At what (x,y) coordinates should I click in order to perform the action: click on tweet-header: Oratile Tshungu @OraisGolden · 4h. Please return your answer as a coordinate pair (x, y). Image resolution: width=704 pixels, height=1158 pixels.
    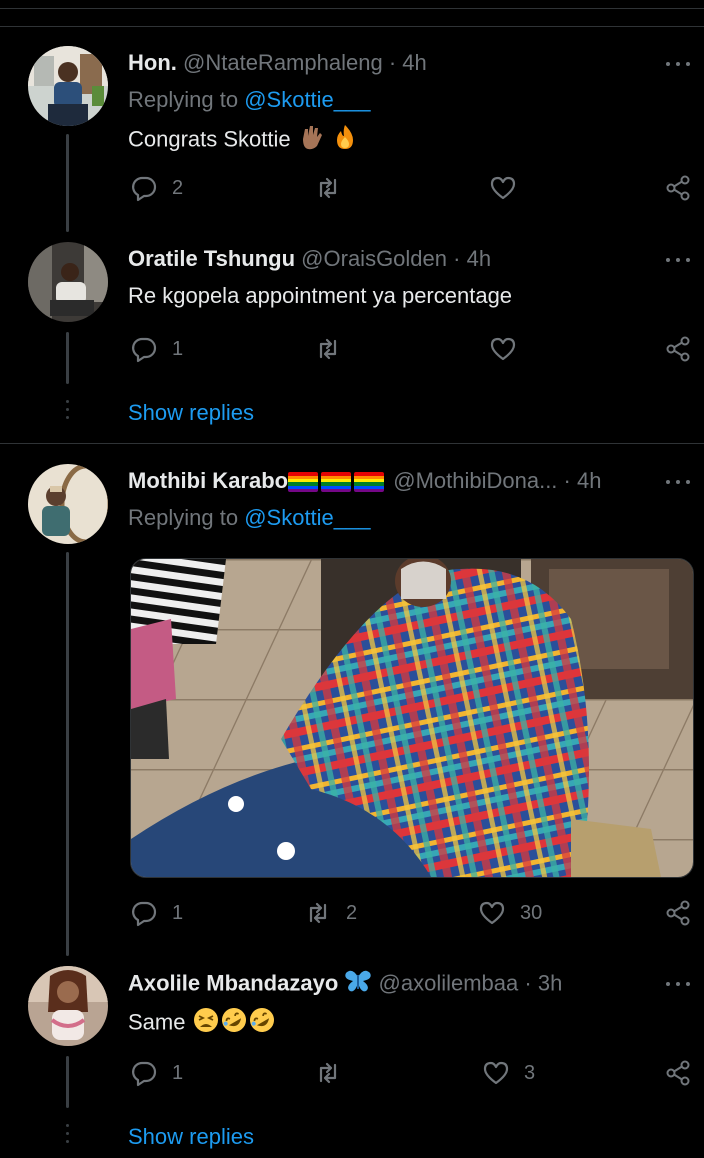
    Looking at the image, I should click on (309, 259).